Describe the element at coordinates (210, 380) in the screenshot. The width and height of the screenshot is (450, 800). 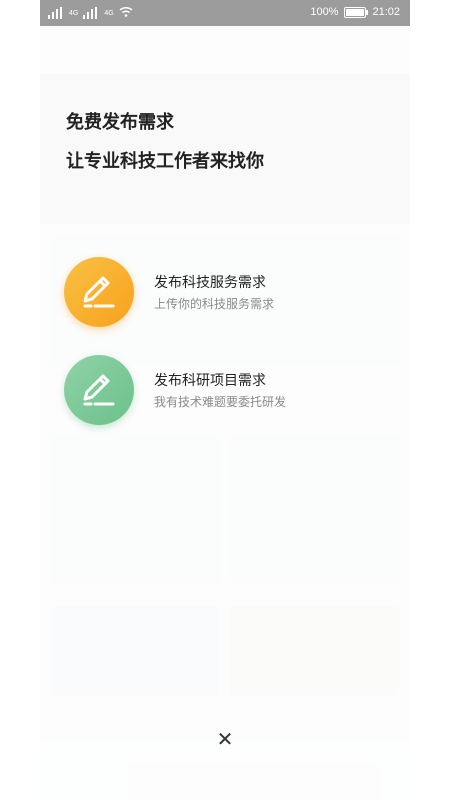
I see `option-title: 发布科研项目需求` at that location.